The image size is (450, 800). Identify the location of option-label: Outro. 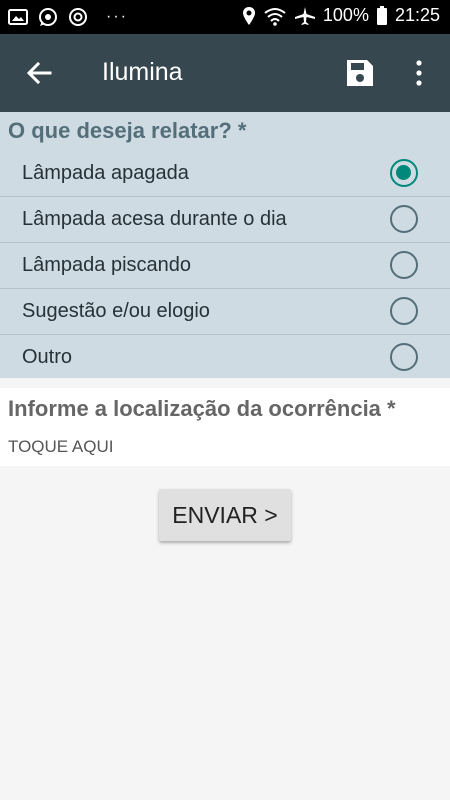
(47, 357).